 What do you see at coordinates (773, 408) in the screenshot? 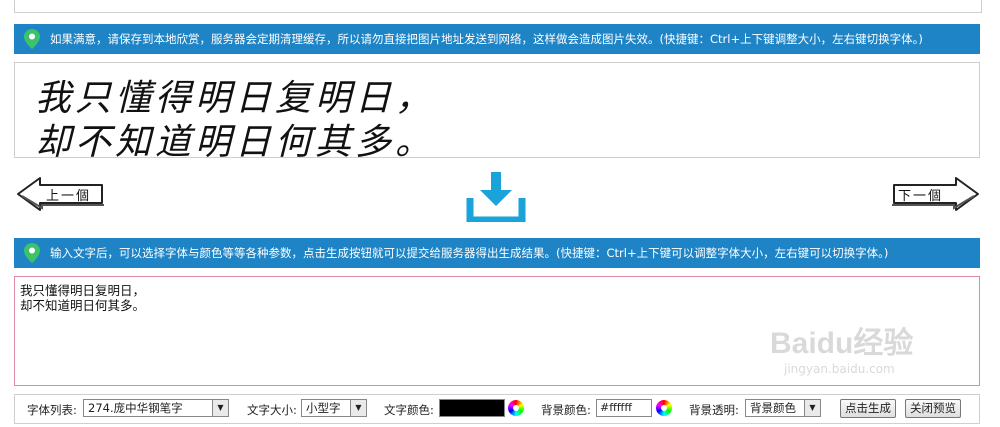
I see `bg-transparent-value: 背景颜色` at bounding box center [773, 408].